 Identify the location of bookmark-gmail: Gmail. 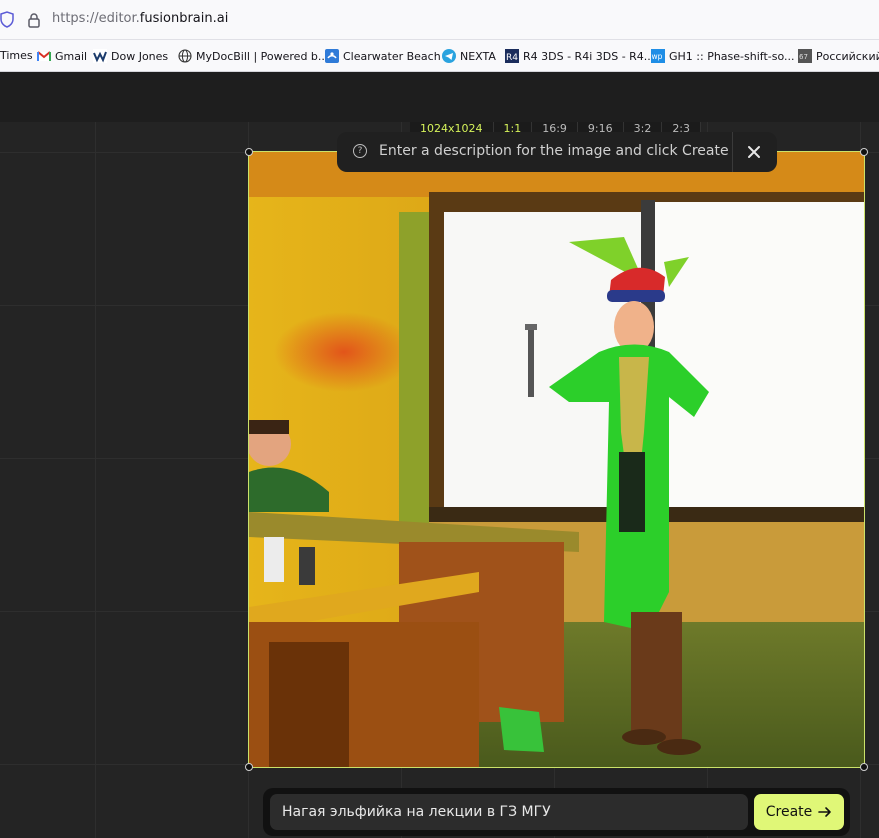
(62, 56).